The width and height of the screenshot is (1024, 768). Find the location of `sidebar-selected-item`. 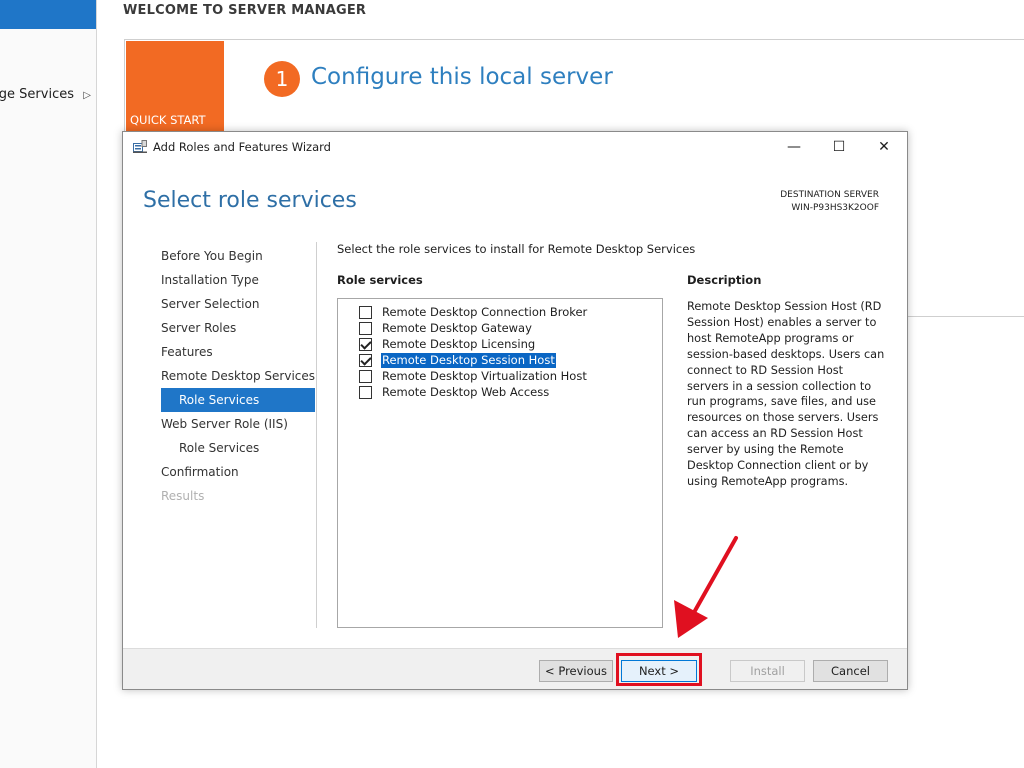

sidebar-selected-item is located at coordinates (48, 14).